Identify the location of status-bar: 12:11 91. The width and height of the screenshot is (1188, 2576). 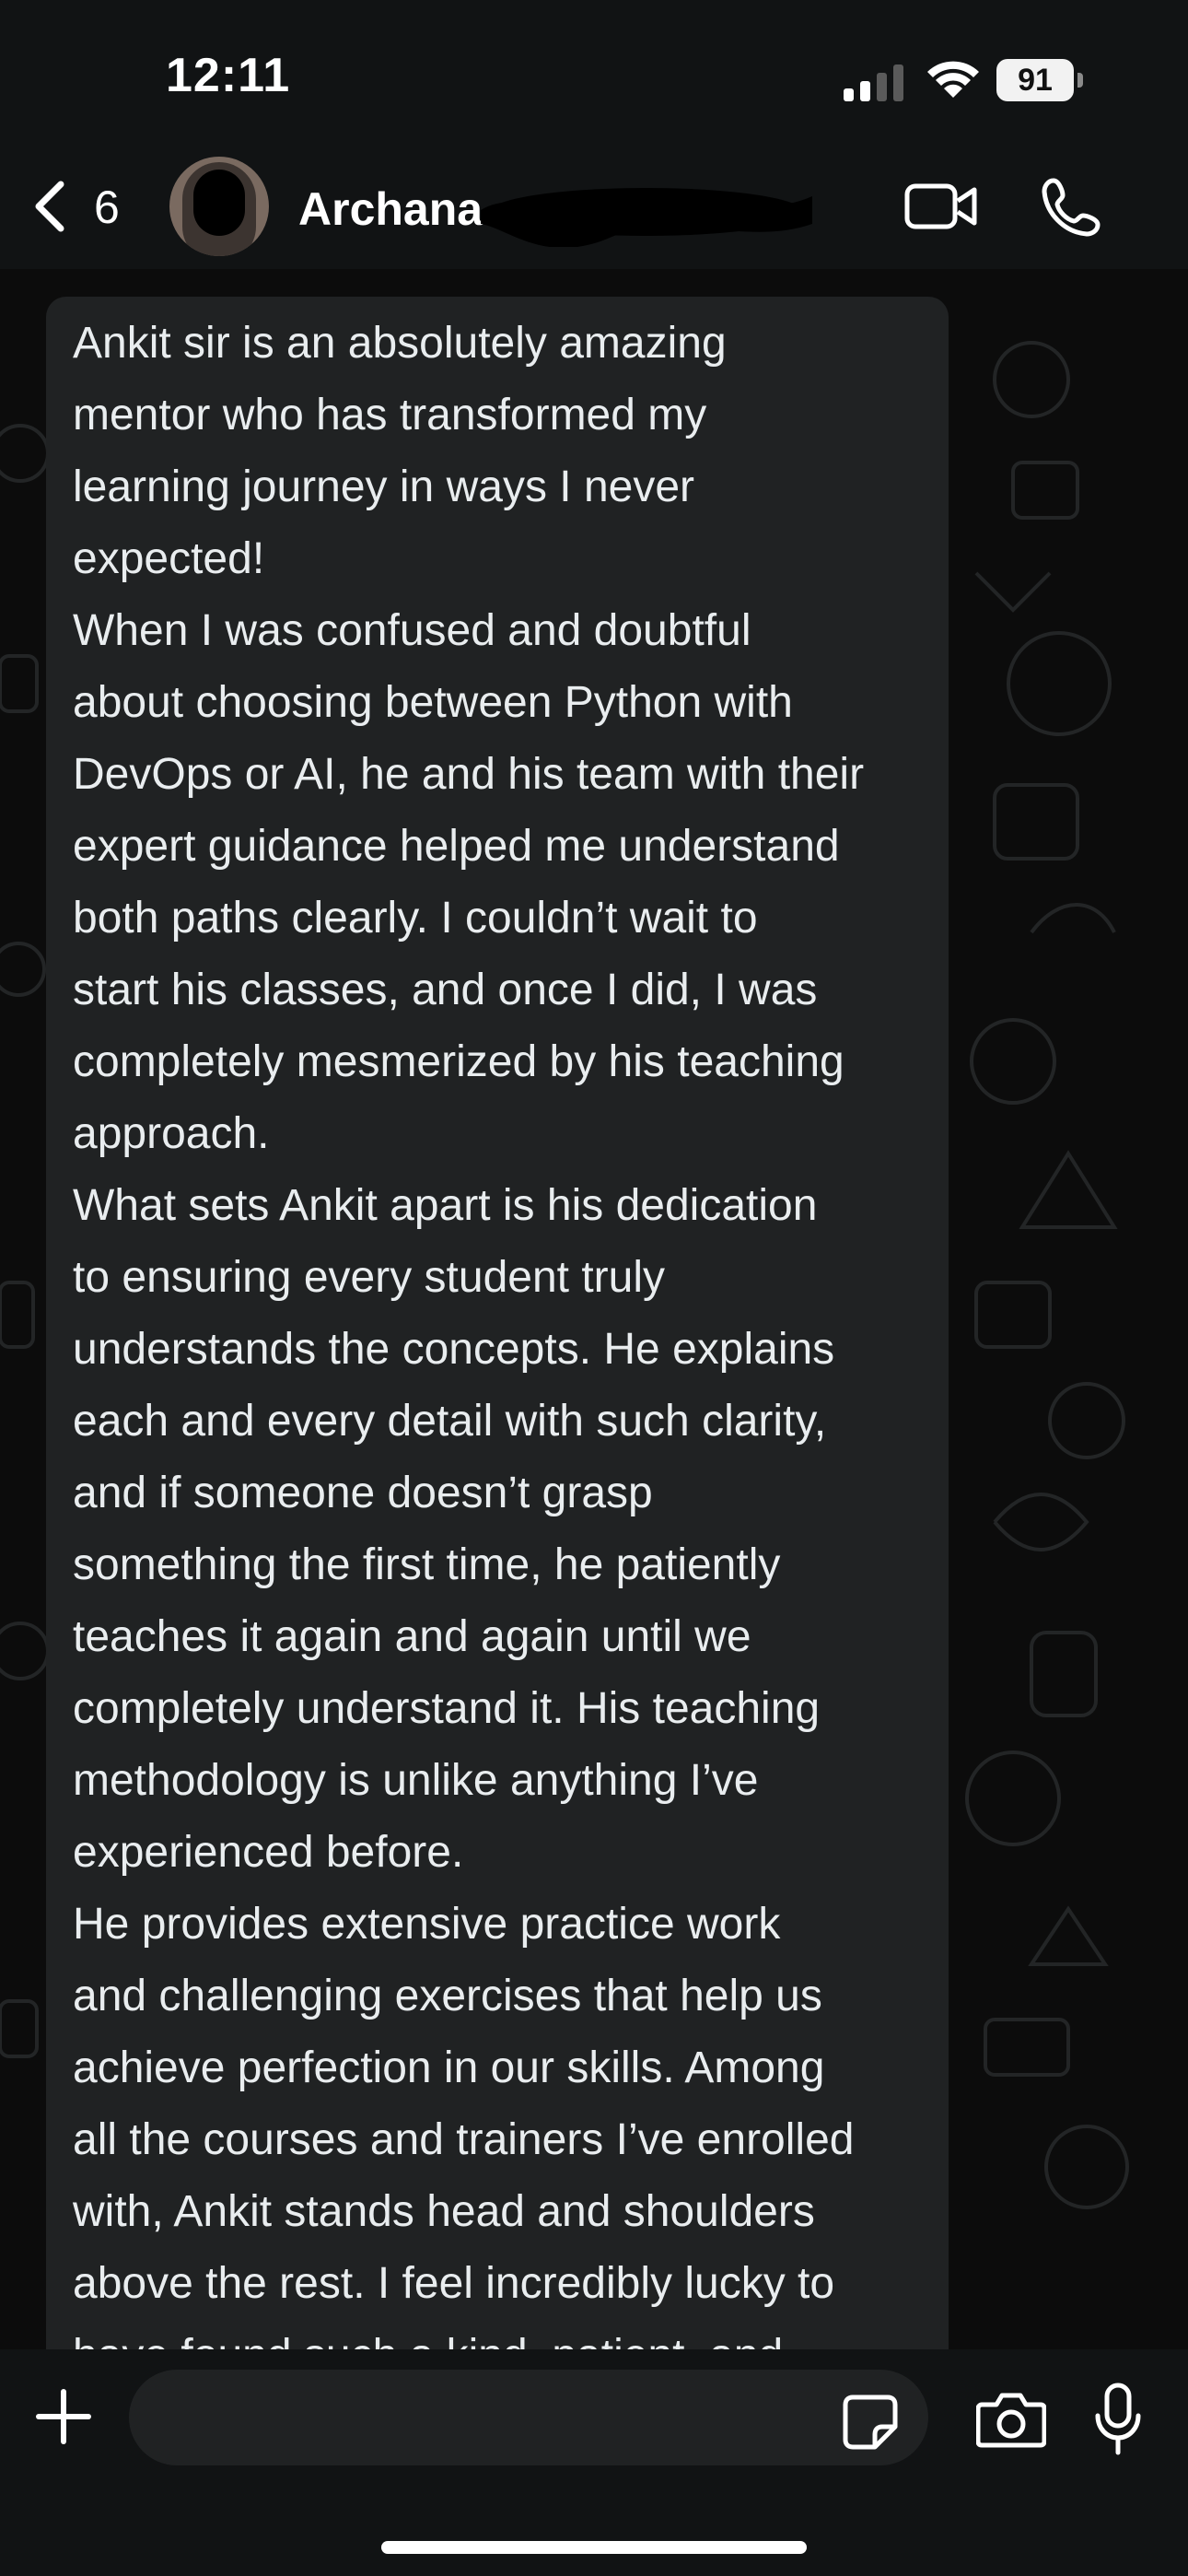
(594, 78).